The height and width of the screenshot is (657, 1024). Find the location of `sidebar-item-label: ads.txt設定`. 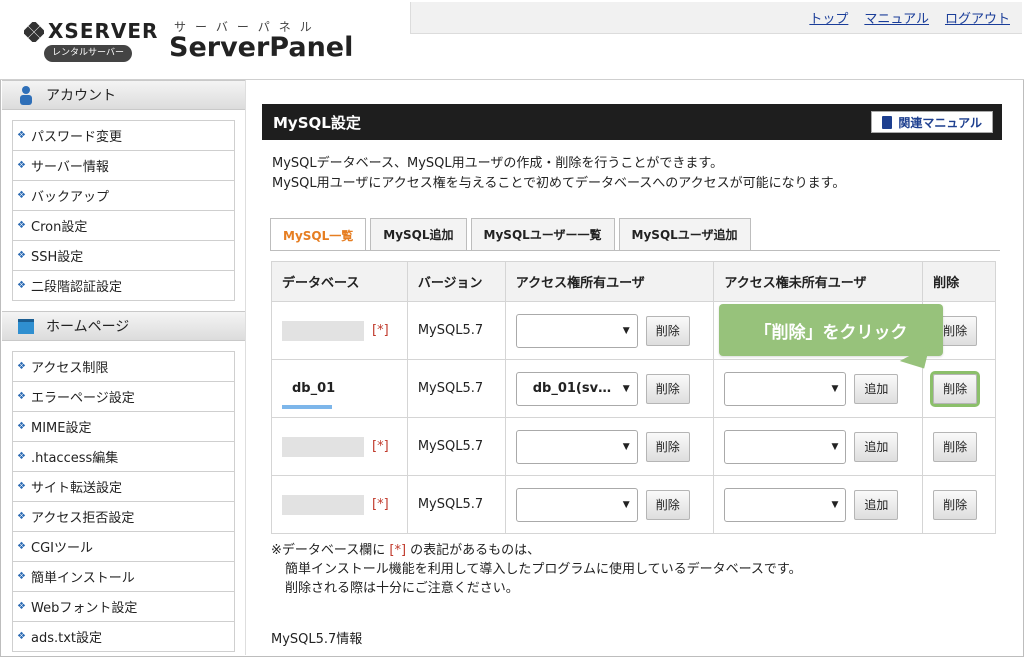

sidebar-item-label: ads.txt設定 is located at coordinates (67, 638).